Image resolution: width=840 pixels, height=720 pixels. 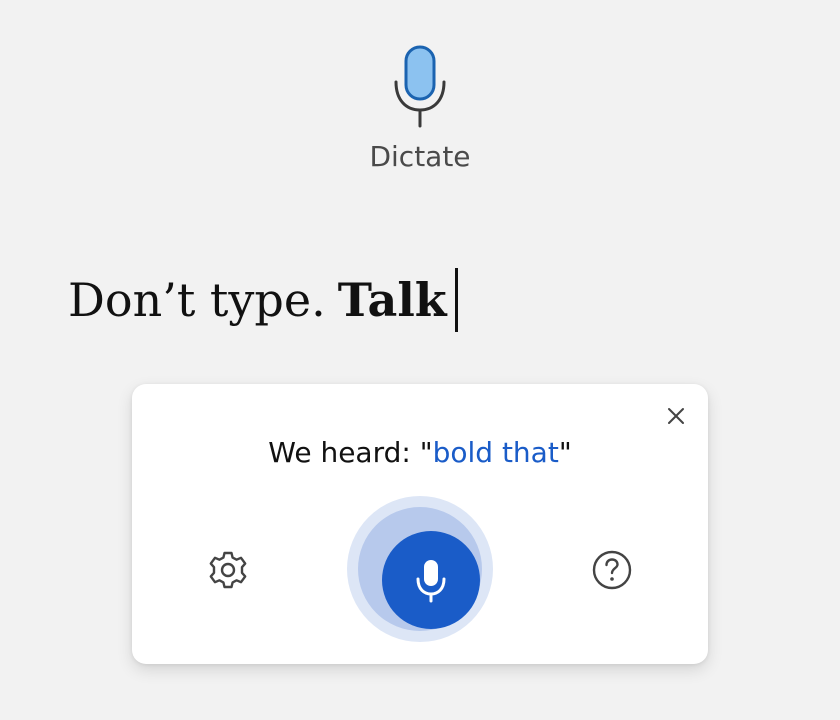 I want to click on heard-text: We heard: "bold that", so click(x=420, y=452).